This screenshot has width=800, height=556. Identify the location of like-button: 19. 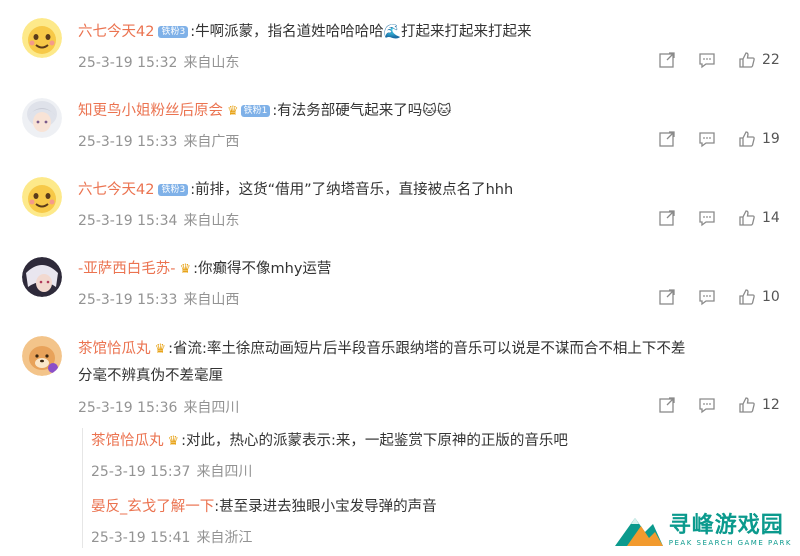
(759, 139).